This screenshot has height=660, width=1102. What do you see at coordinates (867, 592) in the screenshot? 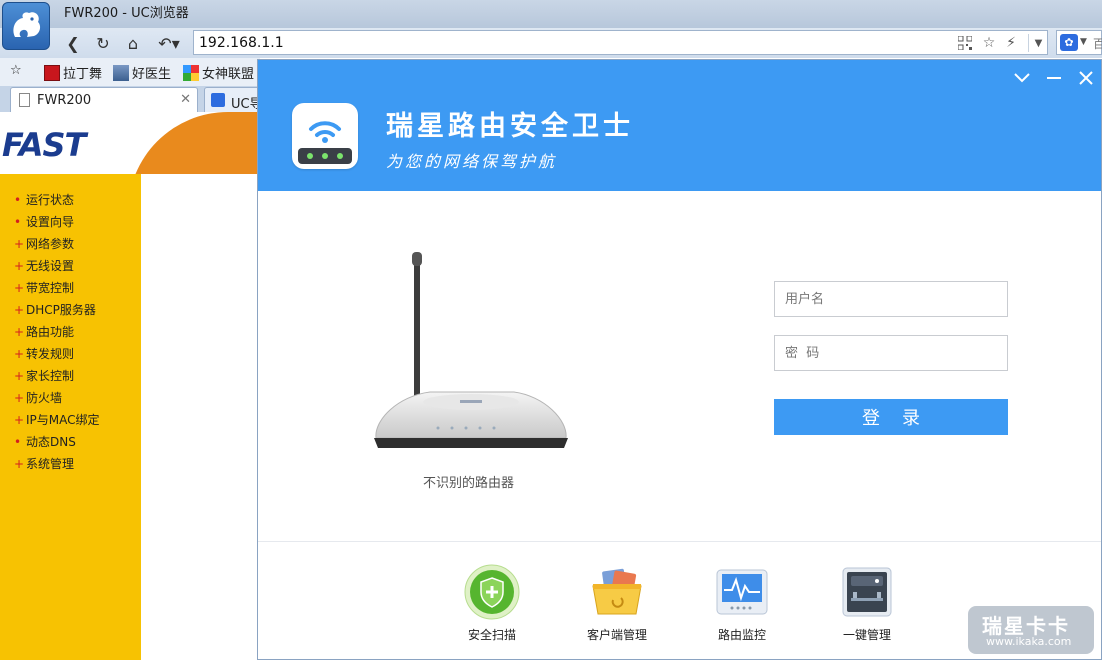
I see `router-panel-icon` at bounding box center [867, 592].